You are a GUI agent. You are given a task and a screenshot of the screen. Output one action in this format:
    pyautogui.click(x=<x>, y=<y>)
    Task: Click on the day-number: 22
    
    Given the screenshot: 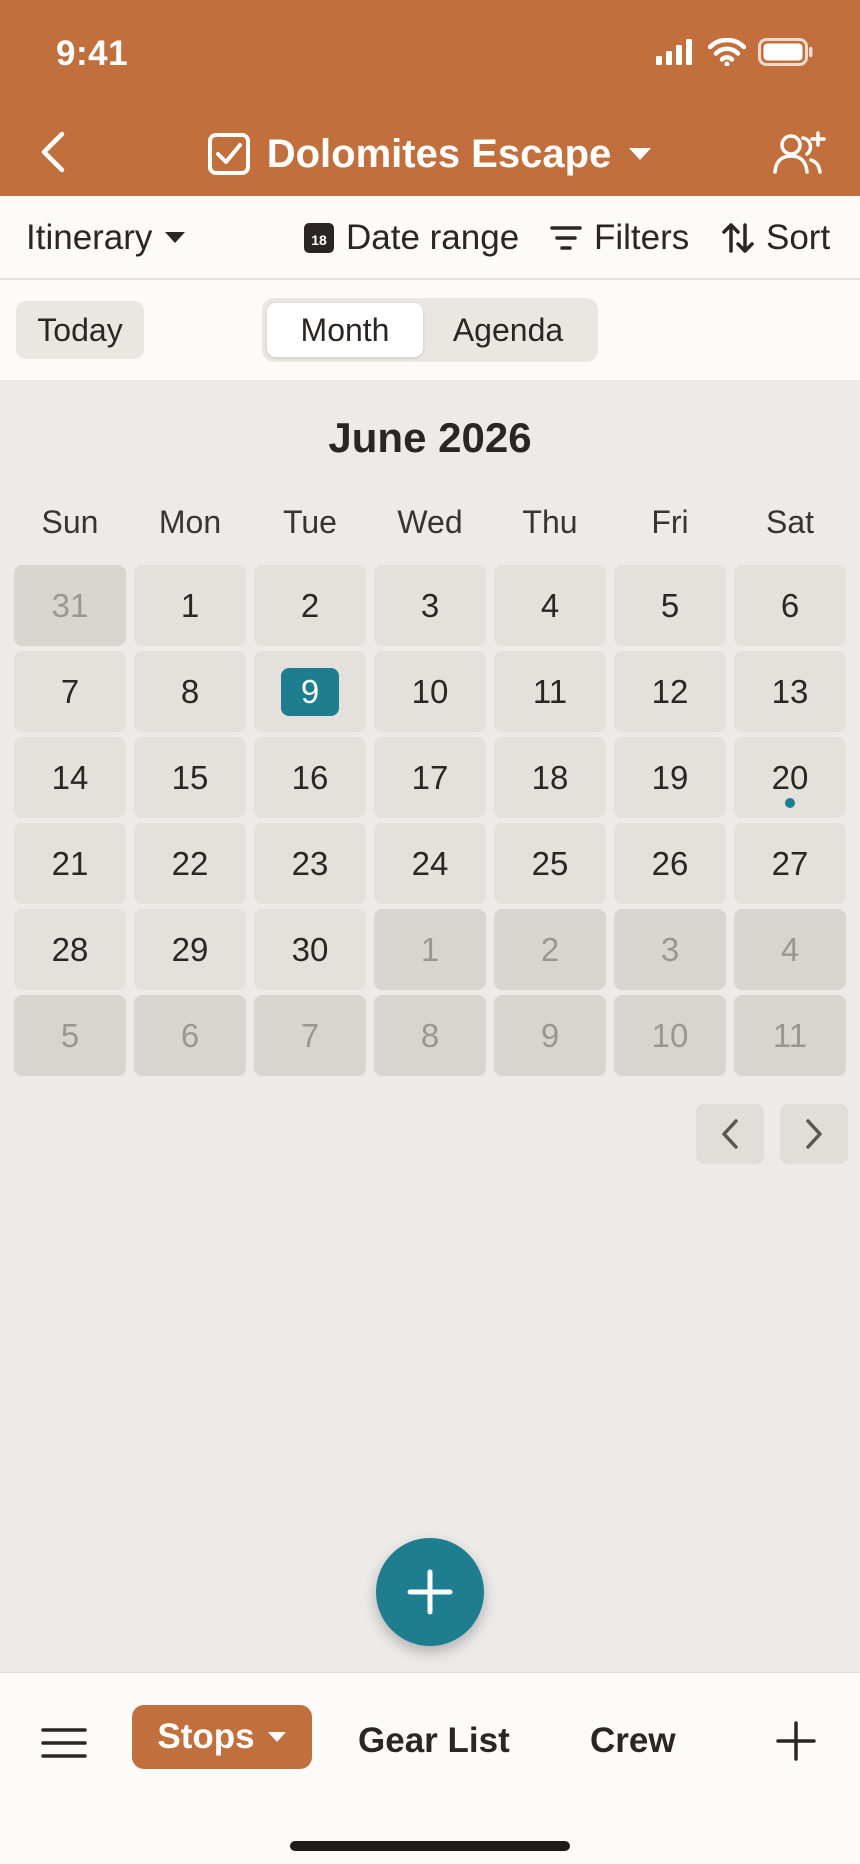 What is the action you would take?
    pyautogui.click(x=190, y=863)
    